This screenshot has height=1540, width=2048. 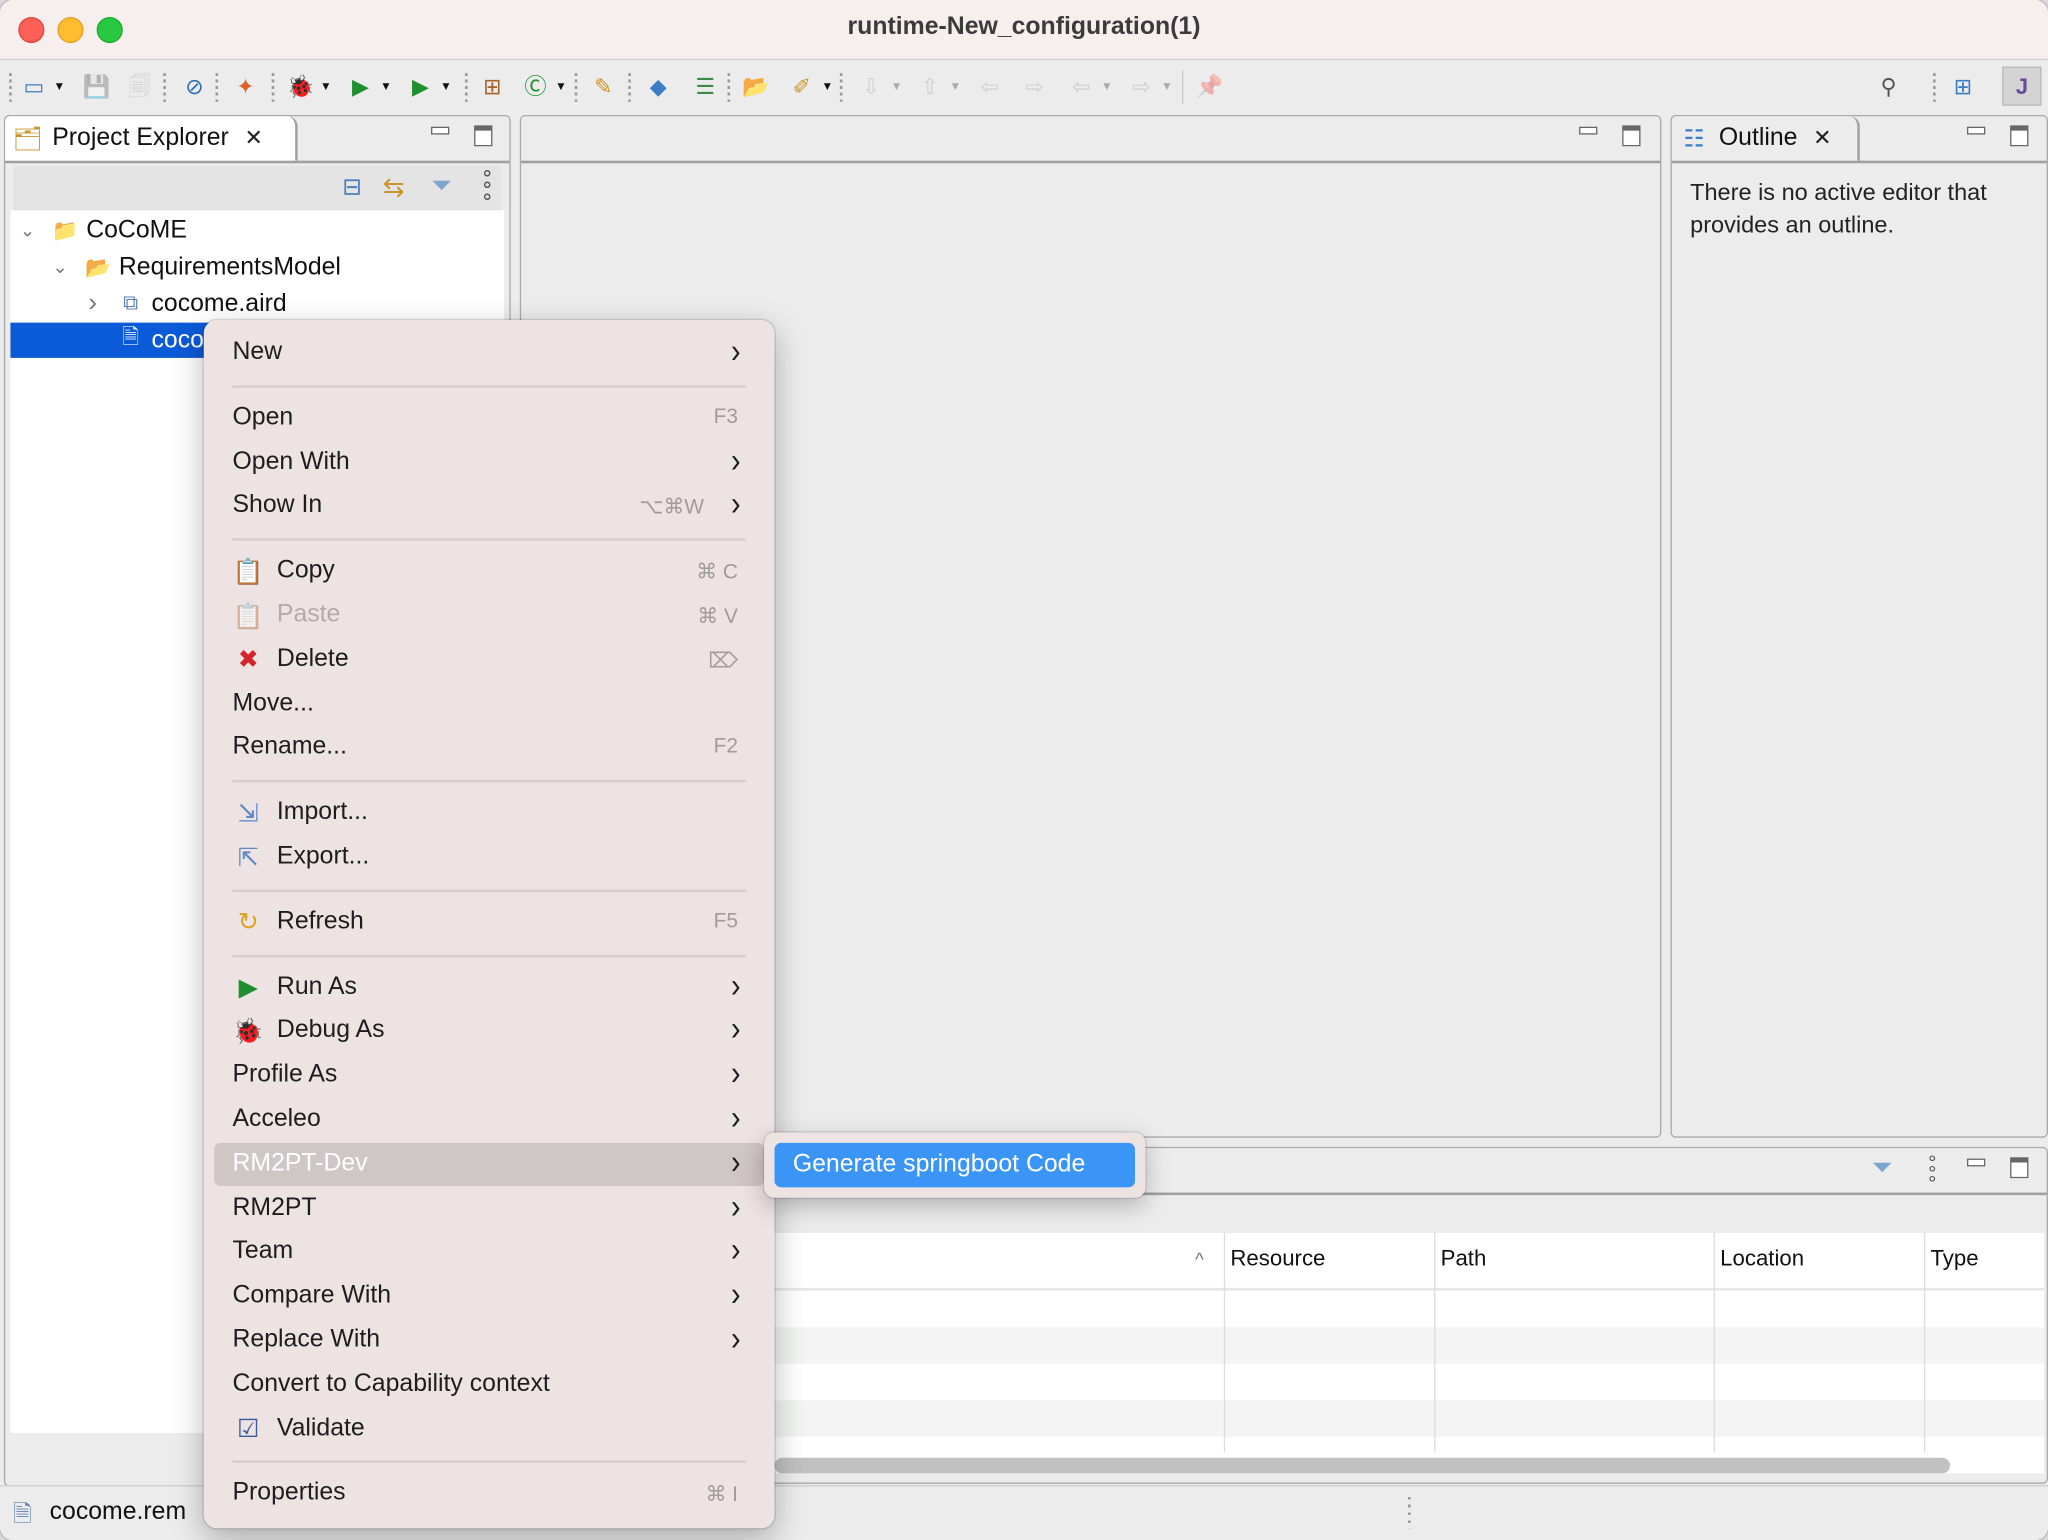 What do you see at coordinates (756, 86) in the screenshot?
I see `open-folder-icon: 📂` at bounding box center [756, 86].